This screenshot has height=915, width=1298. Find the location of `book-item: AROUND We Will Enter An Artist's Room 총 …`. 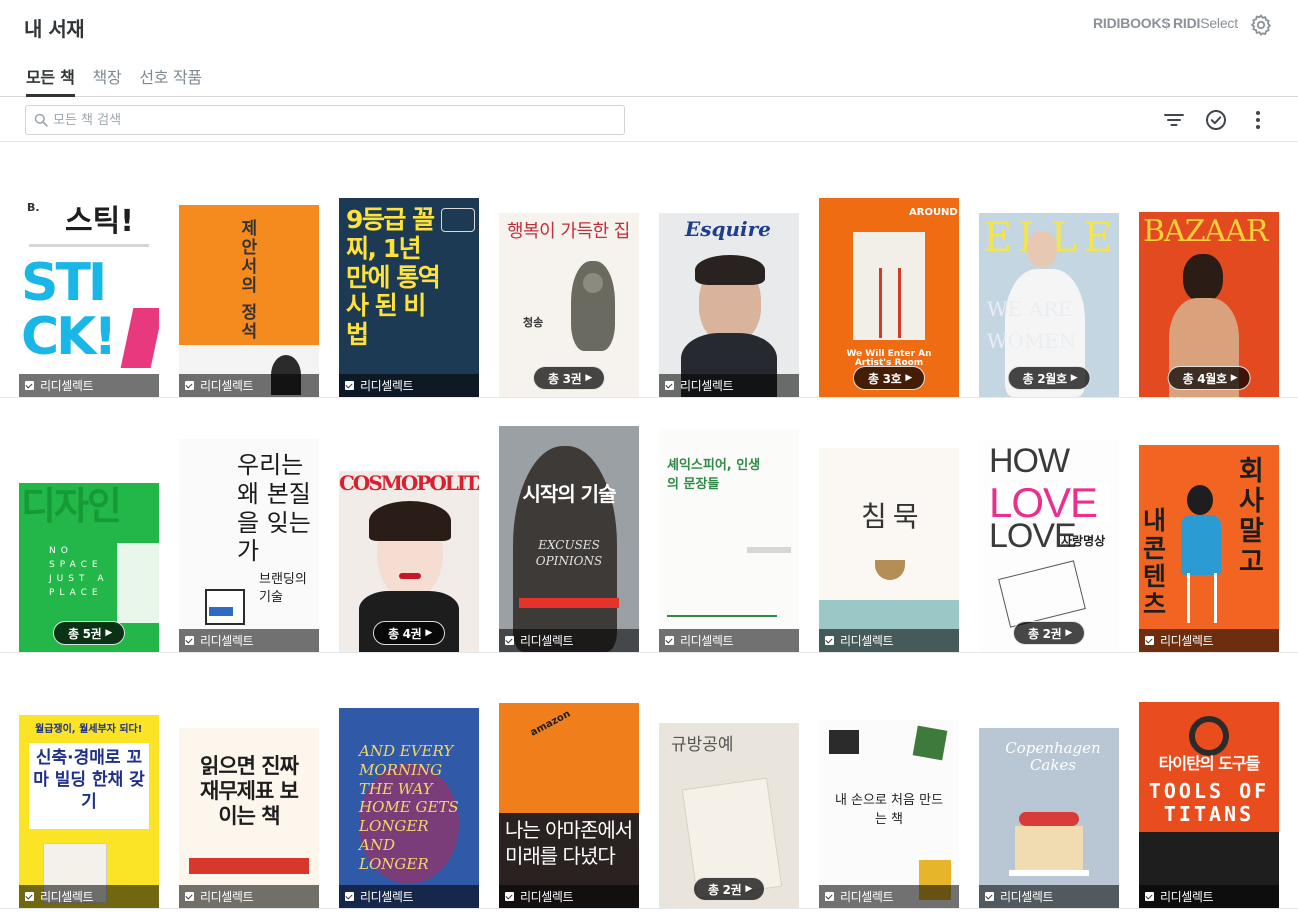

book-item: AROUND We Will Enter An Artist's Room 총 … is located at coordinates (889, 297).